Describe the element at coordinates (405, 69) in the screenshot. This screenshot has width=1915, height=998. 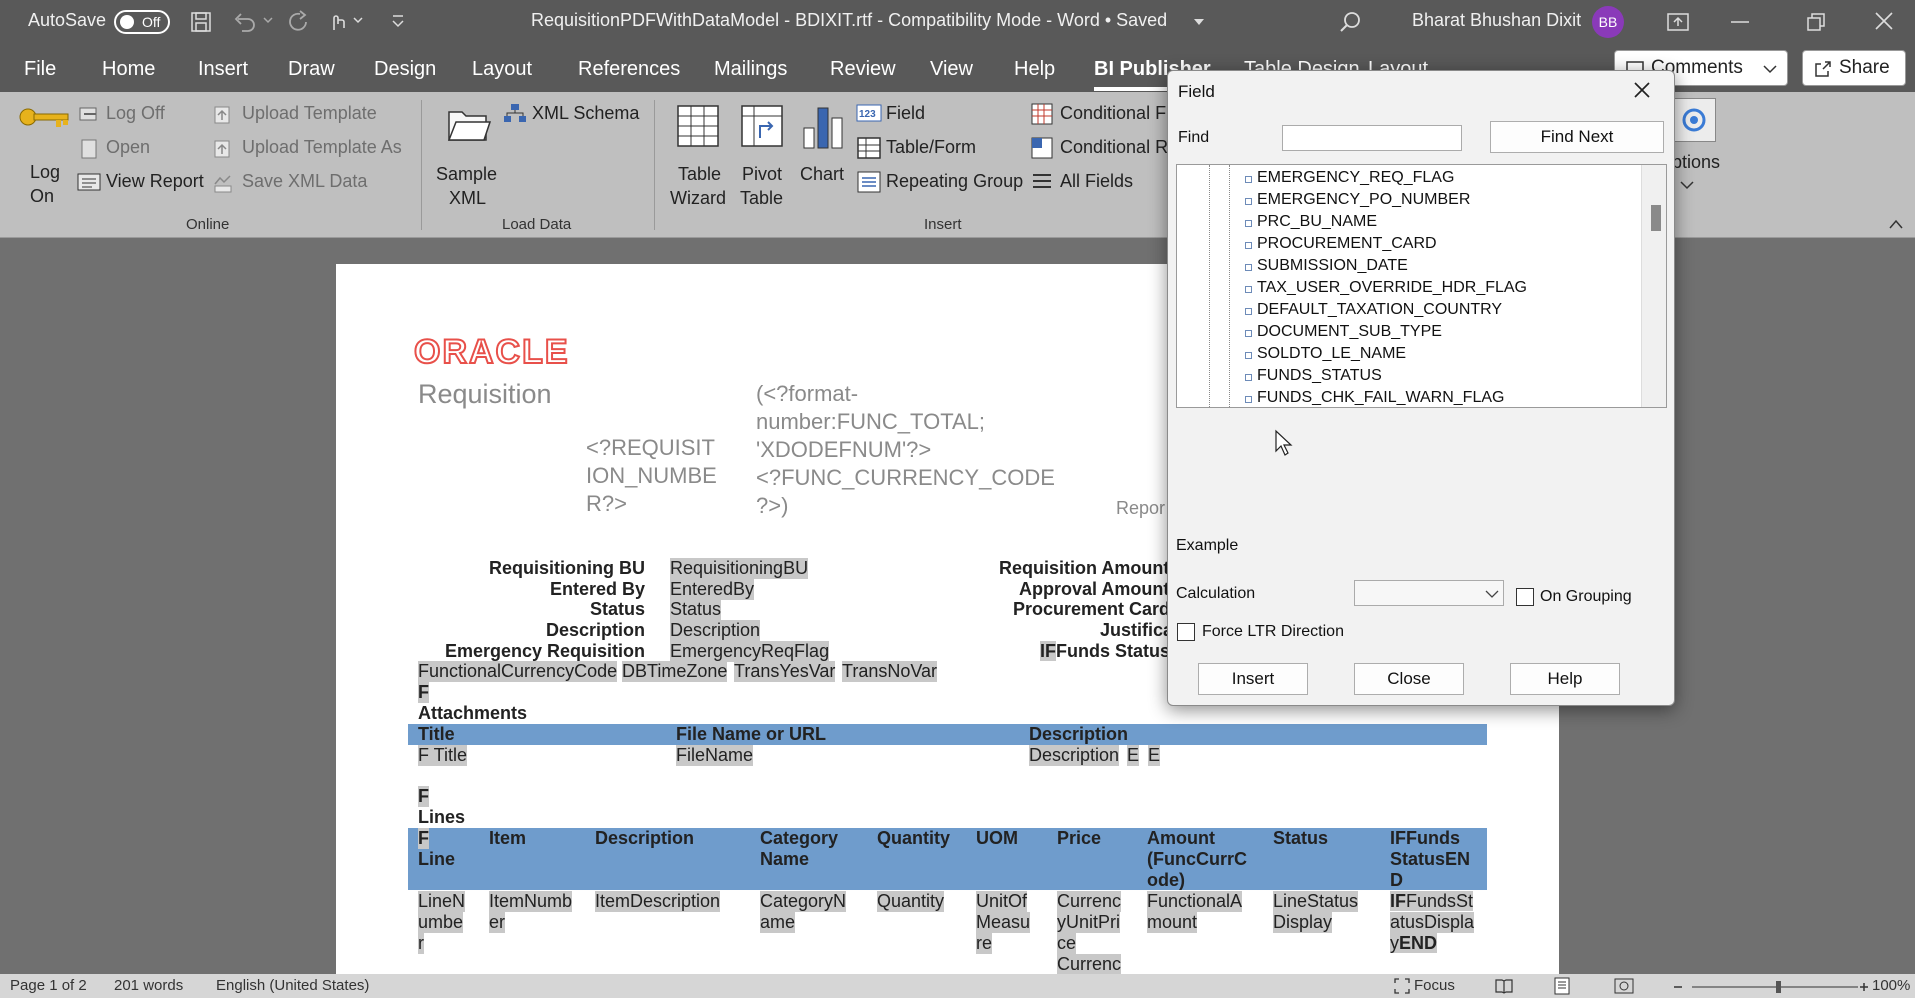
I see `tab-design: Design` at that location.